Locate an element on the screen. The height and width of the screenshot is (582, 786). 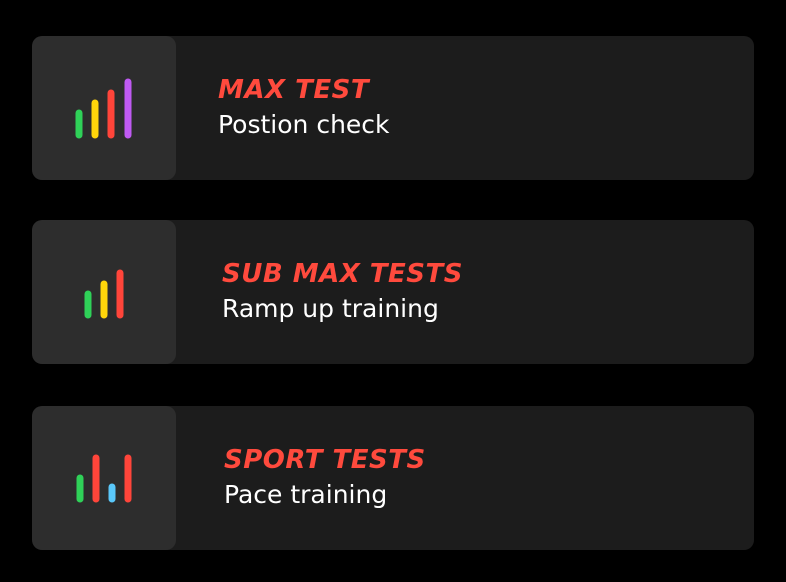
max-test-text: MAX TEST Postion check is located at coordinates (304, 108).